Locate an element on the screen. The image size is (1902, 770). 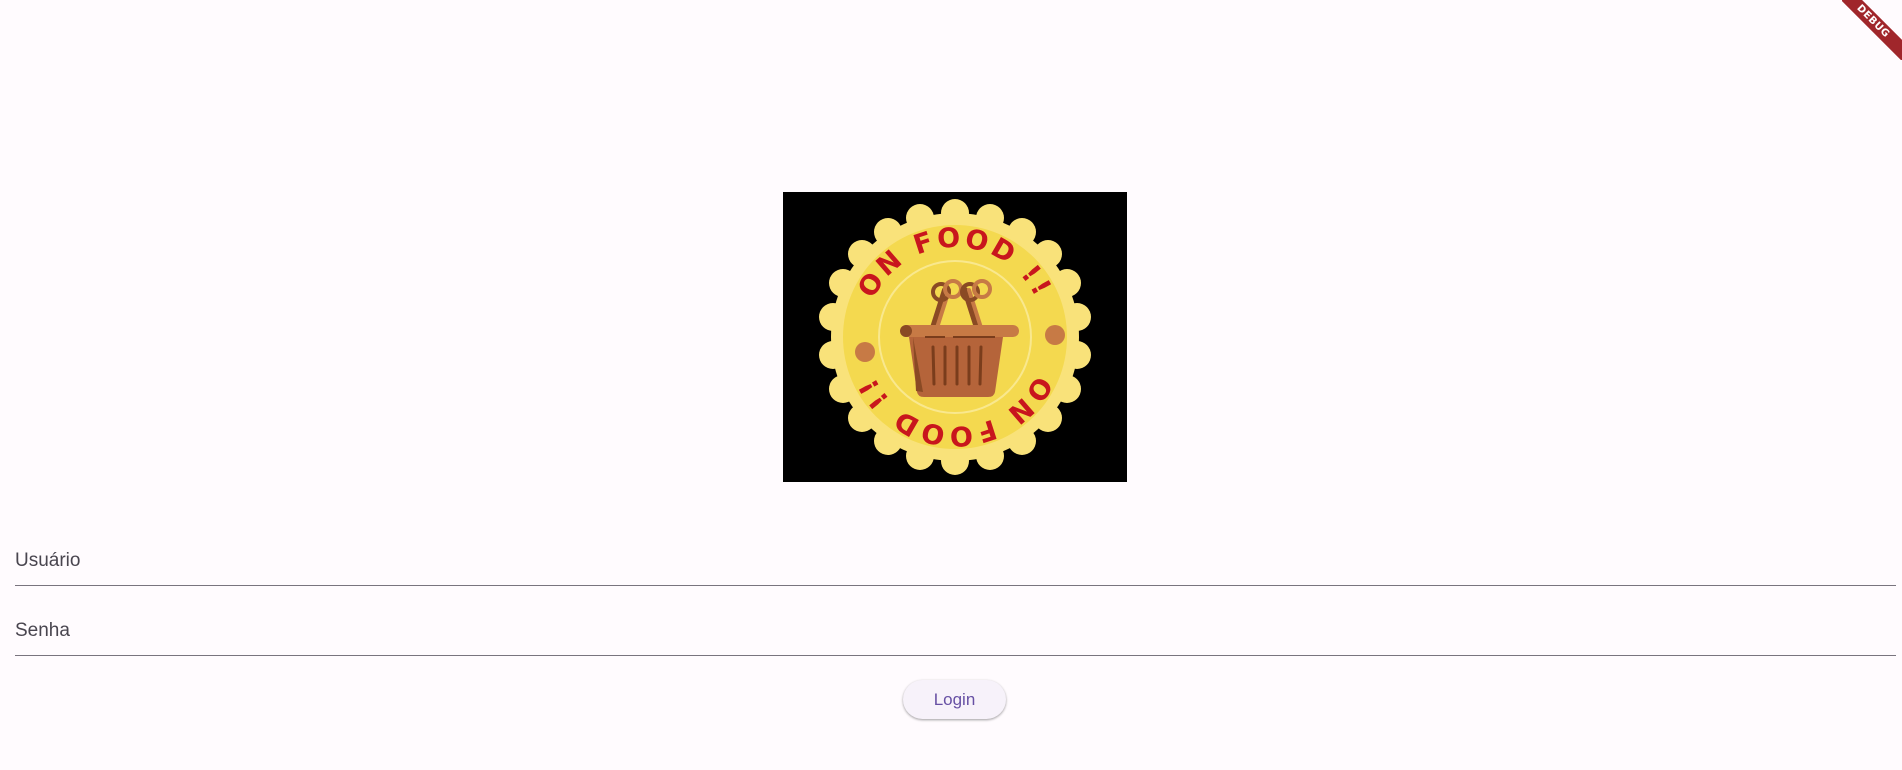
debug-banner: DEBUG is located at coordinates (1872, 30).